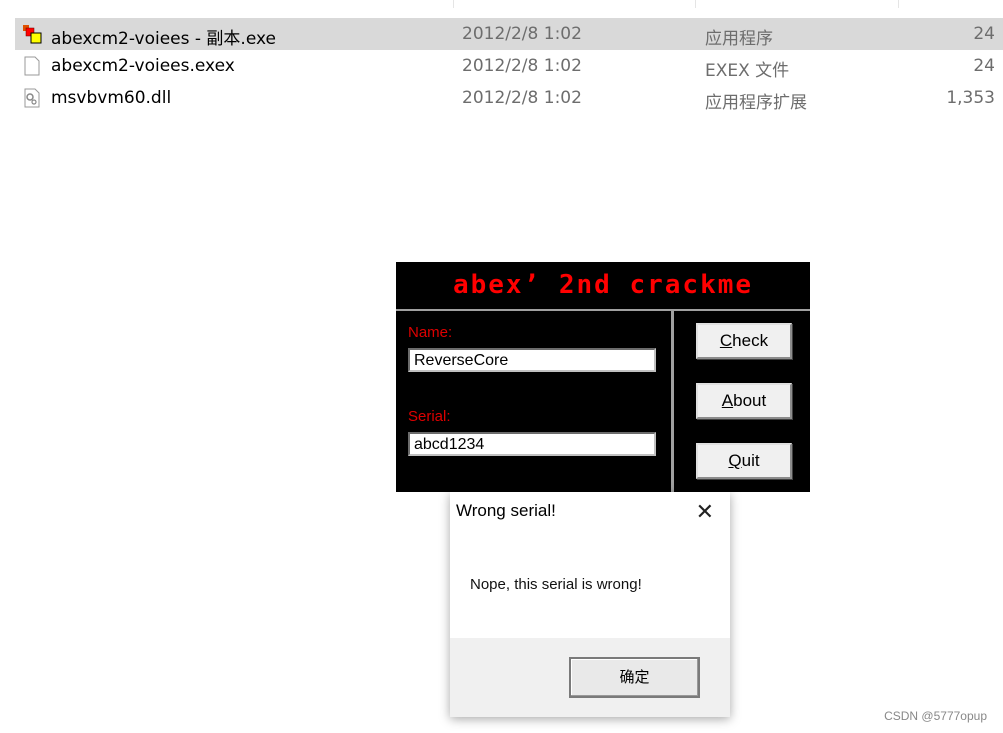 This screenshot has height=733, width=1003. Describe the element at coordinates (506, 510) in the screenshot. I see `dialog-title: Wrong serial!` at that location.